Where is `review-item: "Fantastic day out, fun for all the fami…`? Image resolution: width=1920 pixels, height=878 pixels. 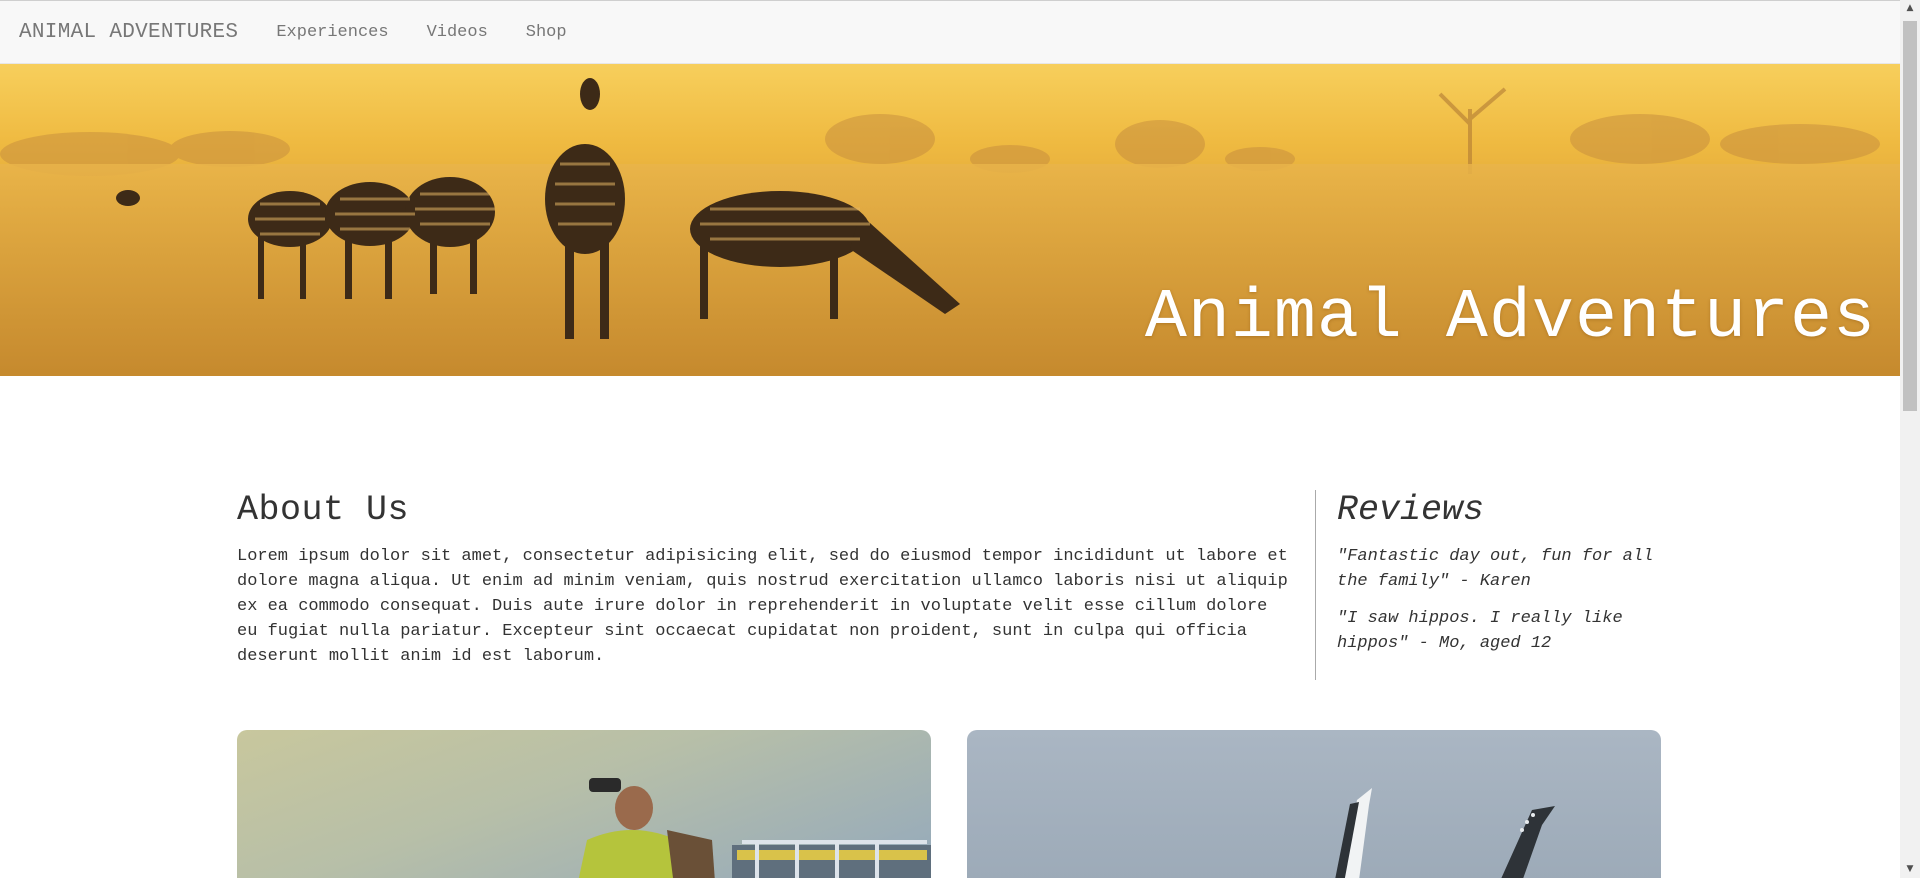
review-item: "Fantastic day out, fun for all the fami… is located at coordinates (1495, 569).